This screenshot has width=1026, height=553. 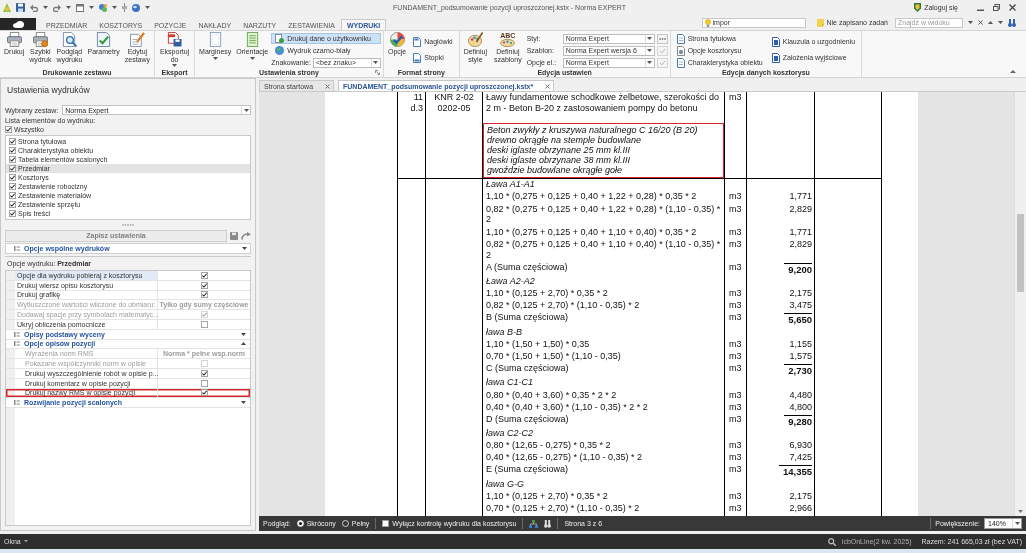 I want to click on window-icon, so click(x=80, y=7).